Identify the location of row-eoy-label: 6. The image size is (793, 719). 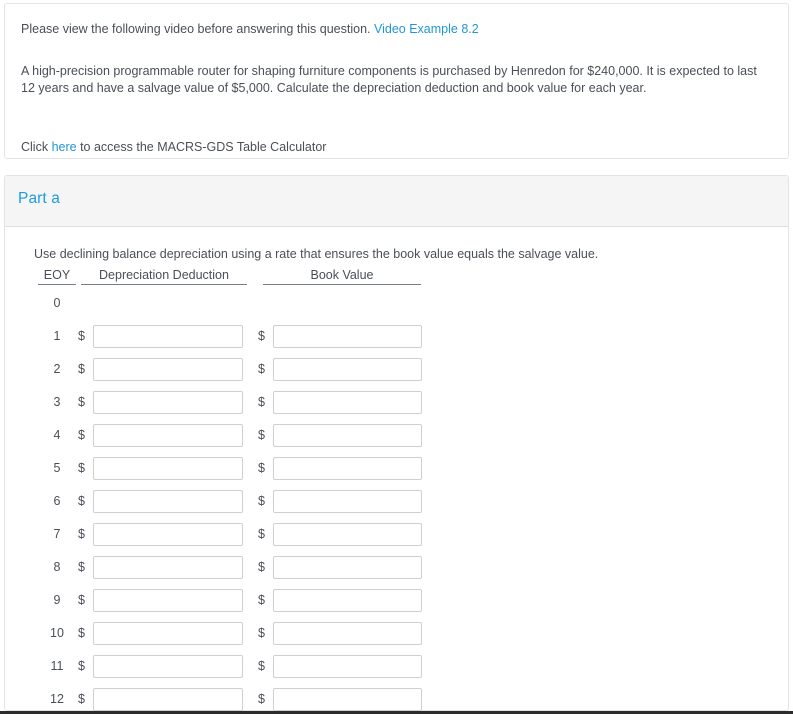
(57, 501).